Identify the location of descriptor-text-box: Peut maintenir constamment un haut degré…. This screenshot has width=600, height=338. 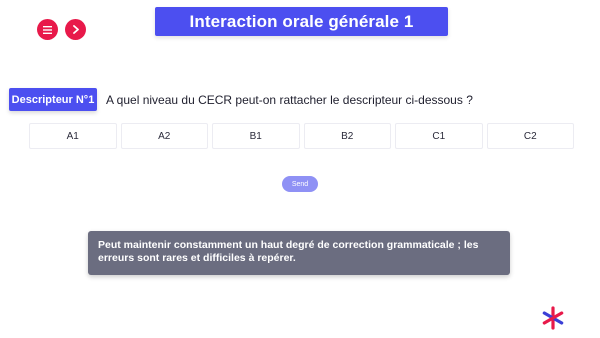
(299, 253).